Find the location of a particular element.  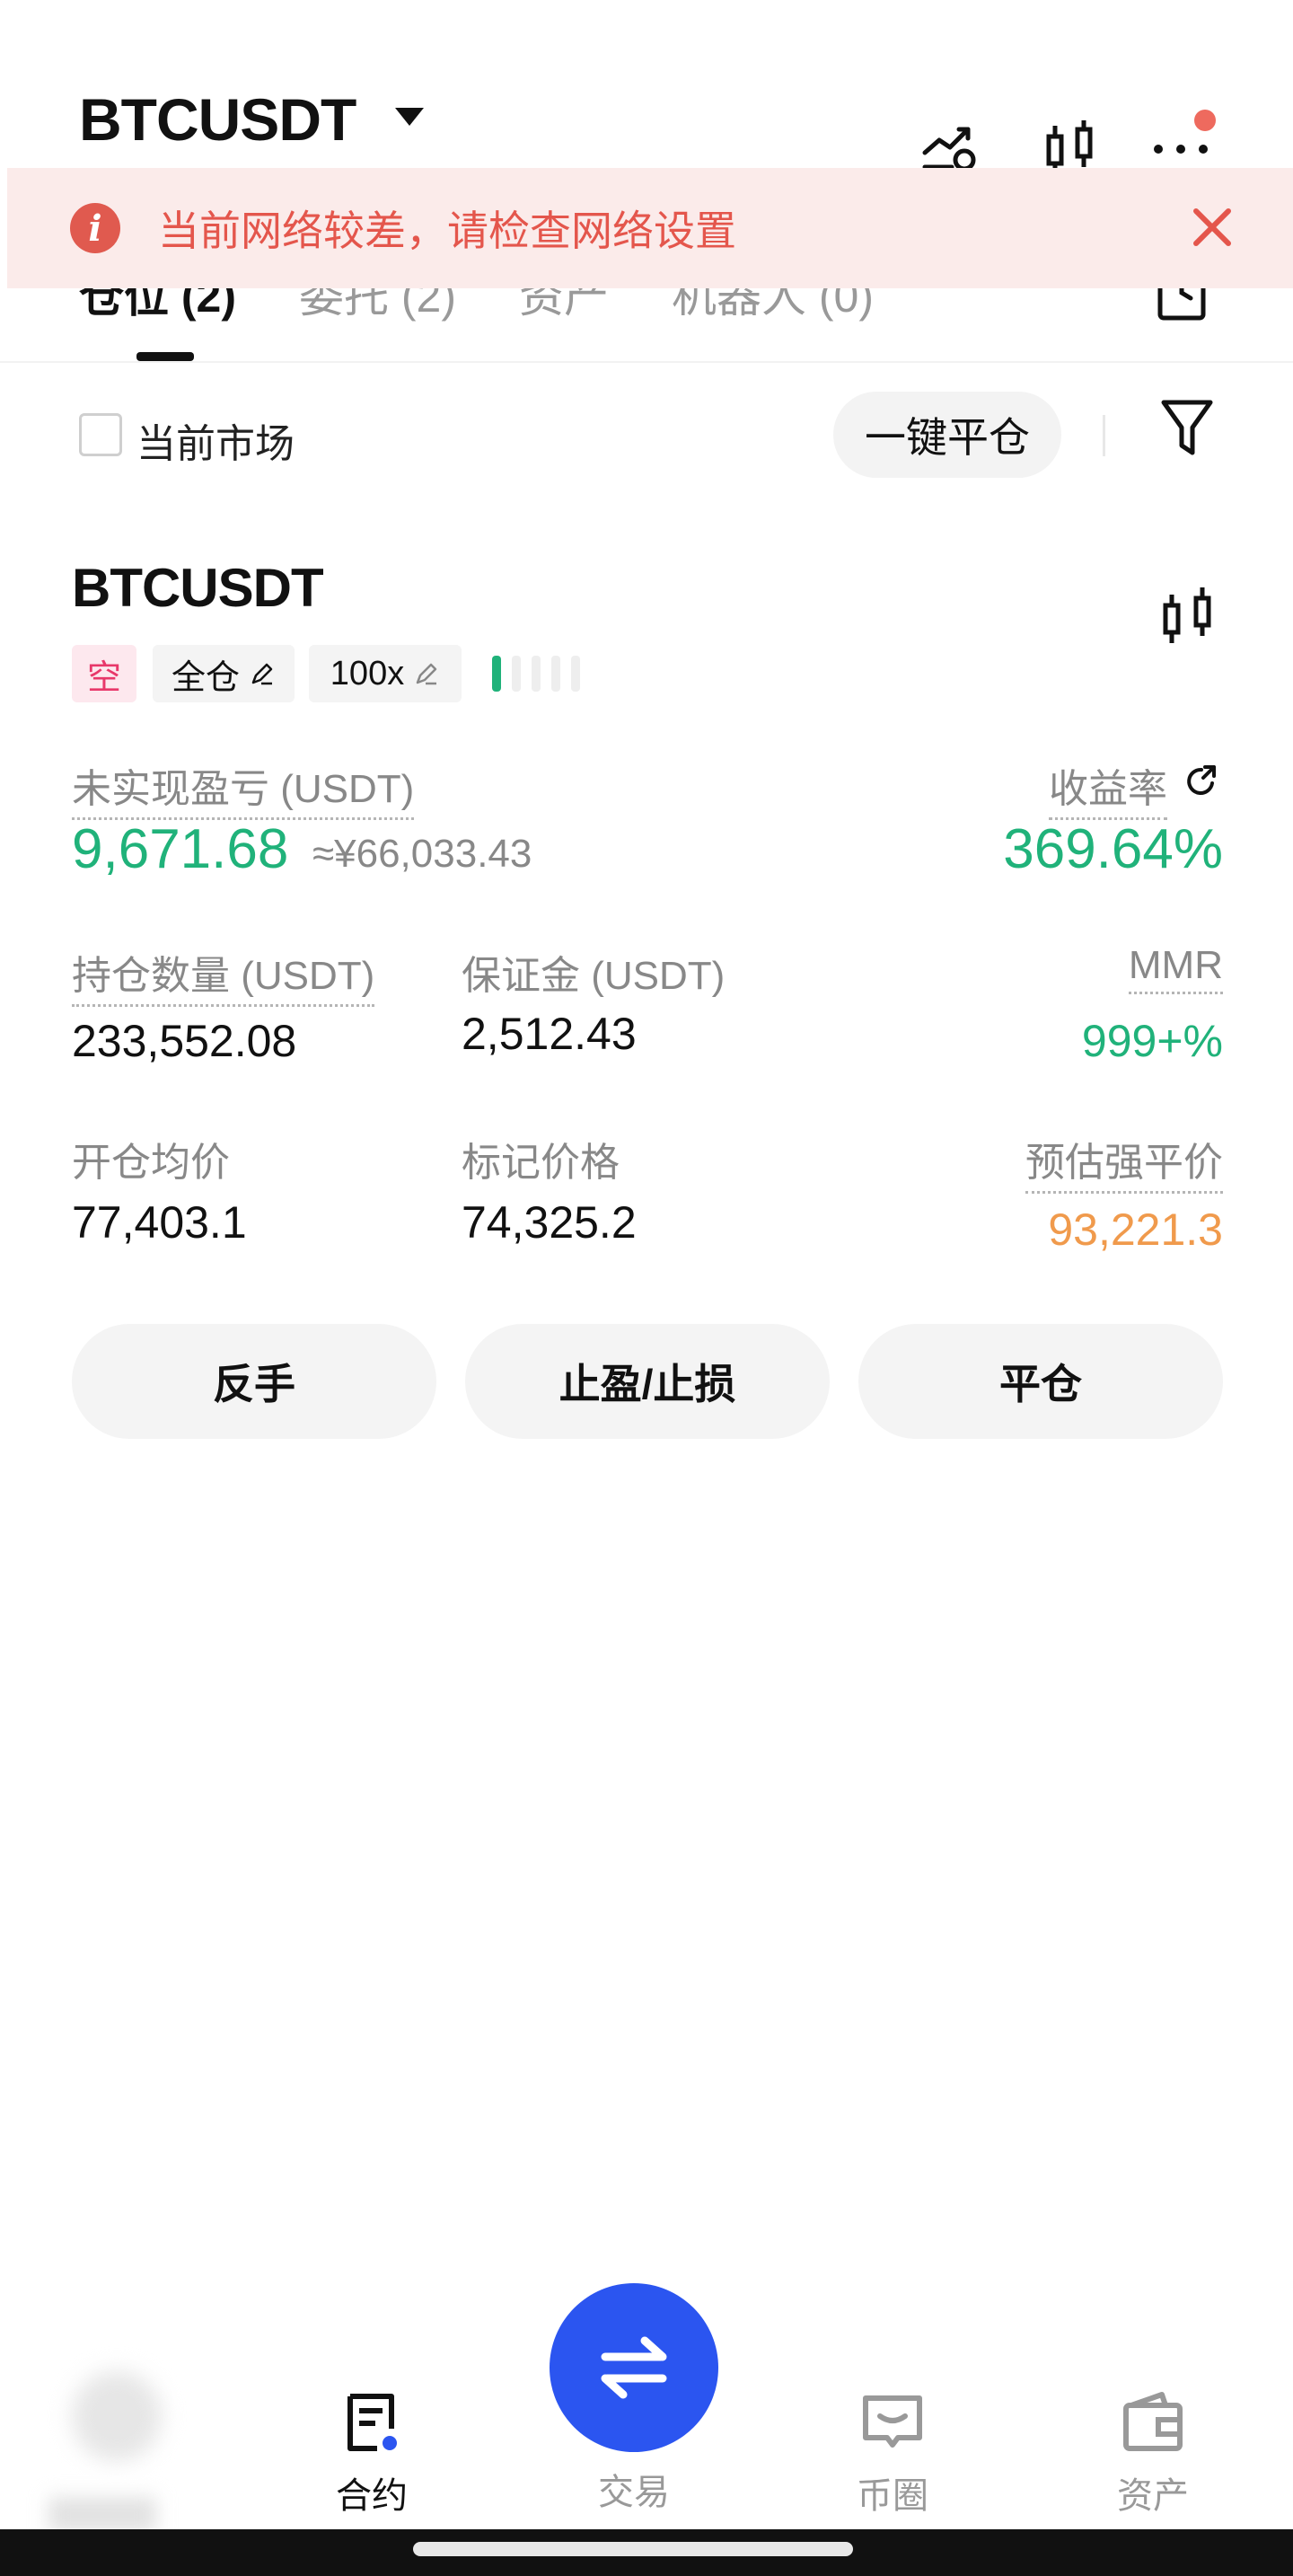

network-warning-text: 当前网络较差，请检查网络设置 is located at coordinates (447, 230).